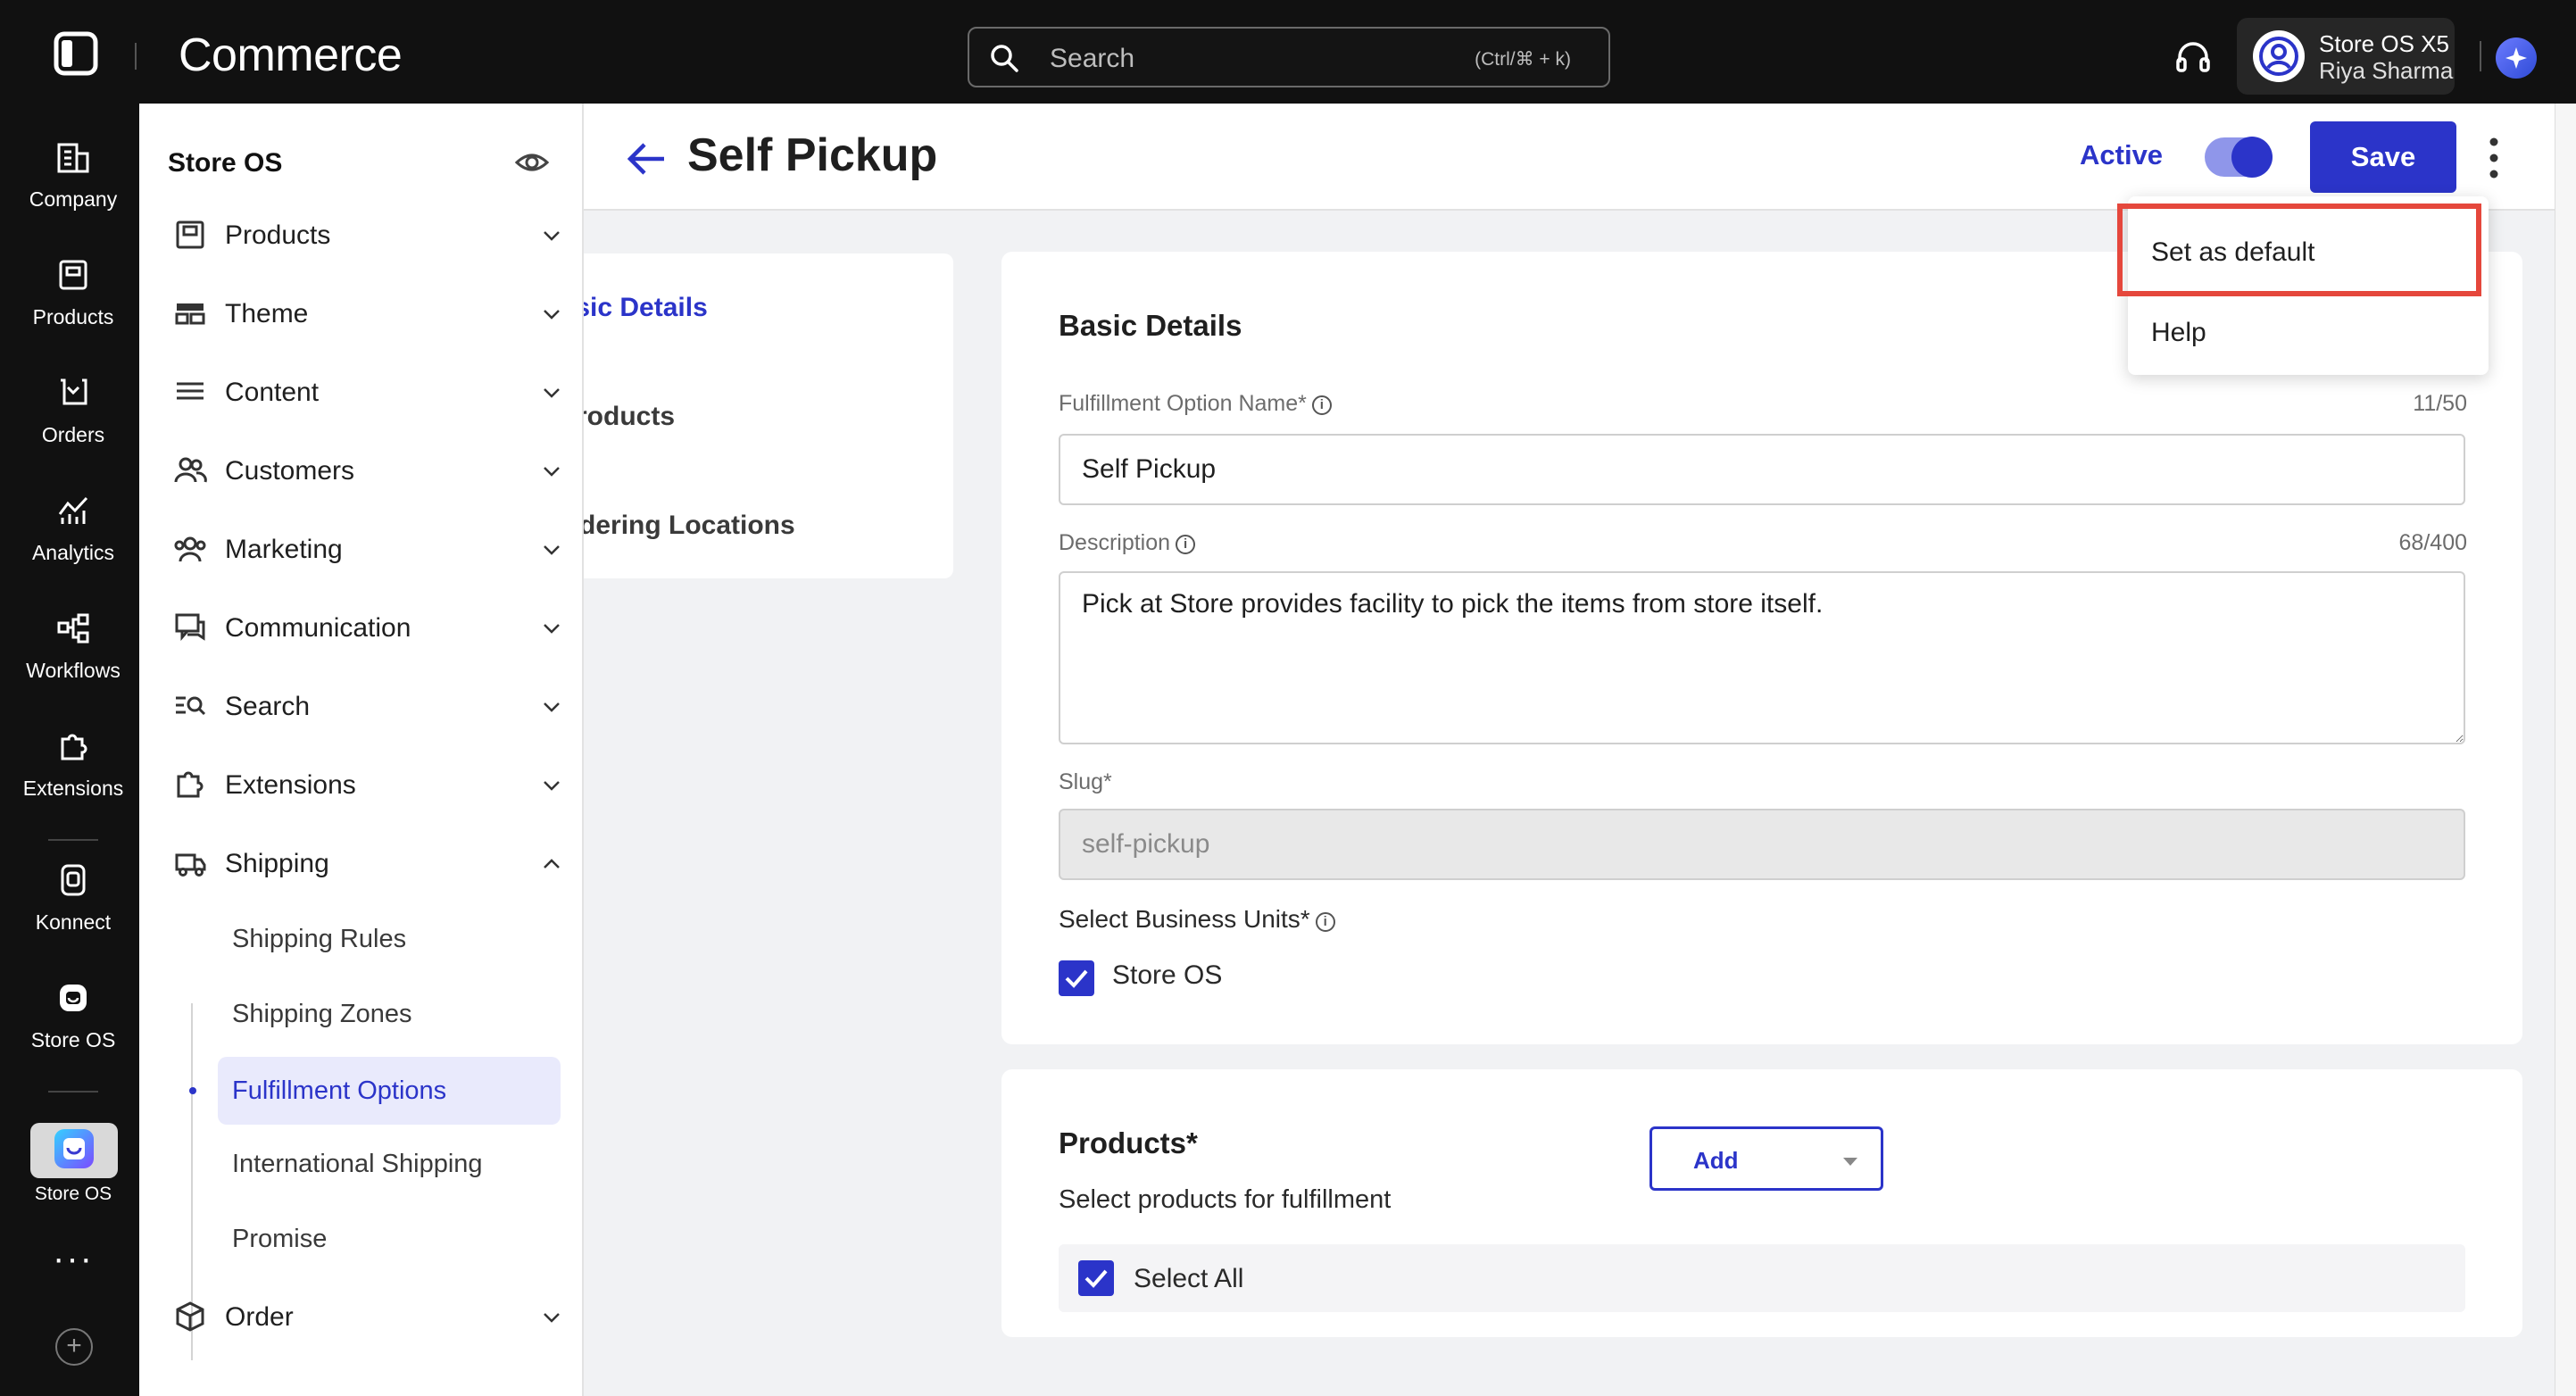 The image size is (2576, 1396). I want to click on rail-item-company: Company, so click(74, 175).